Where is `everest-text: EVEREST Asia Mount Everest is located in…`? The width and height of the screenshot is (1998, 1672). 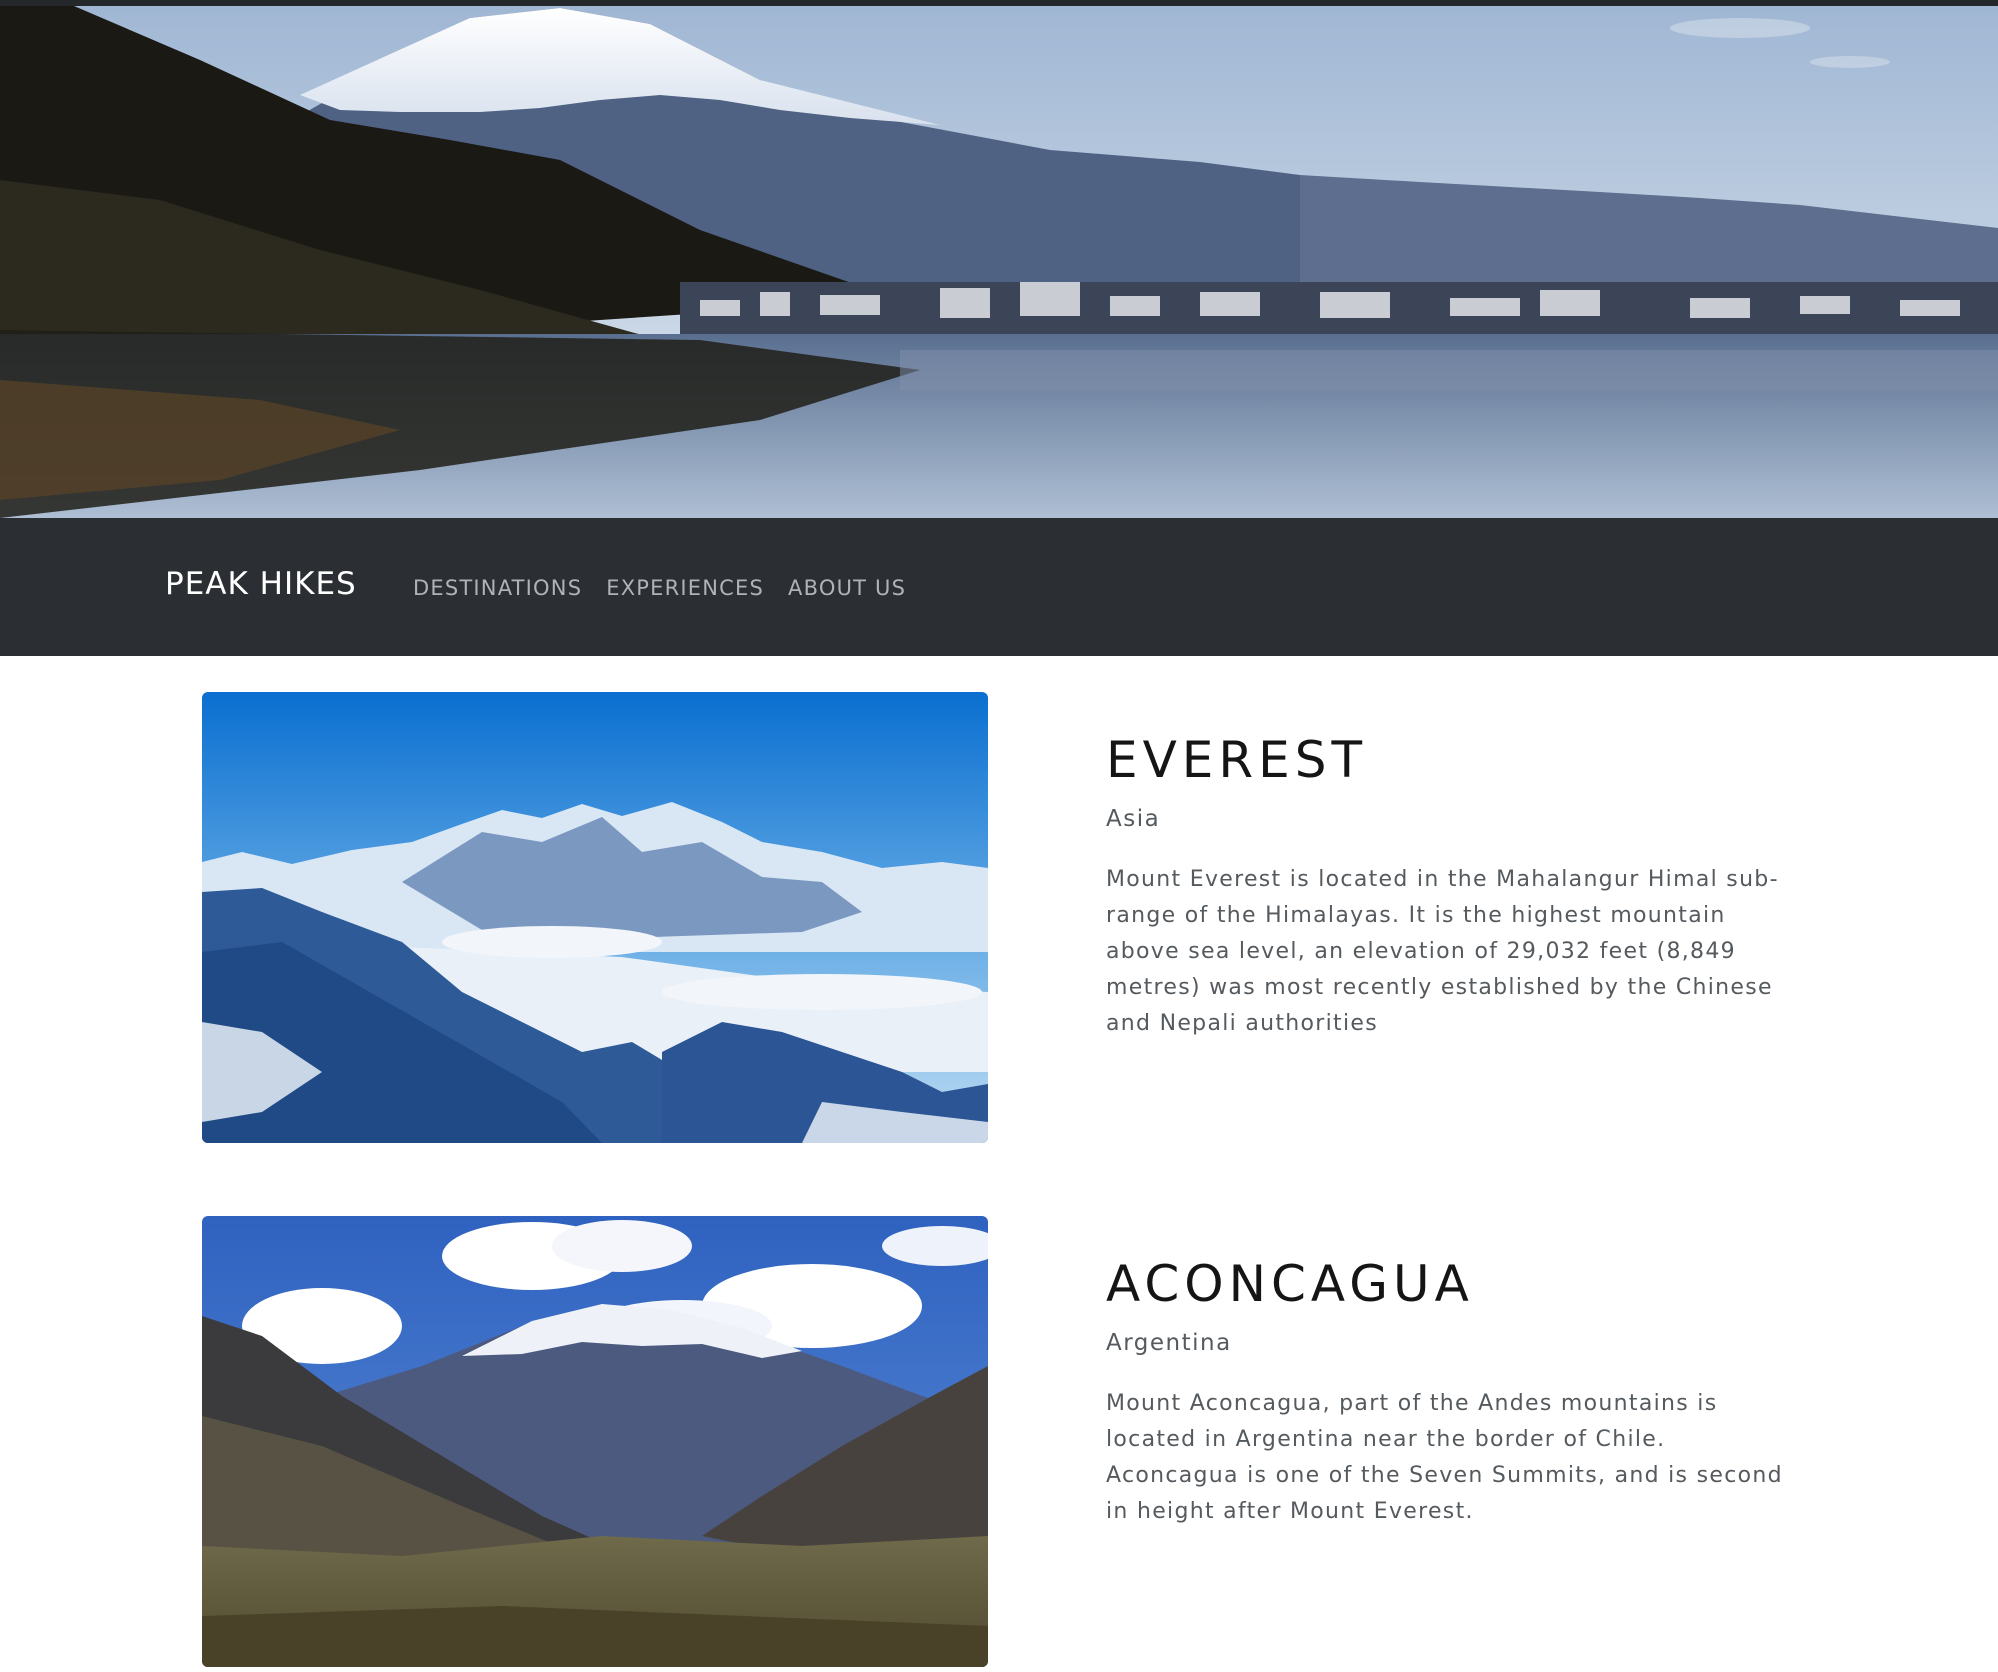
everest-text: EVEREST Asia Mount Everest is located in… is located at coordinates (1456, 886).